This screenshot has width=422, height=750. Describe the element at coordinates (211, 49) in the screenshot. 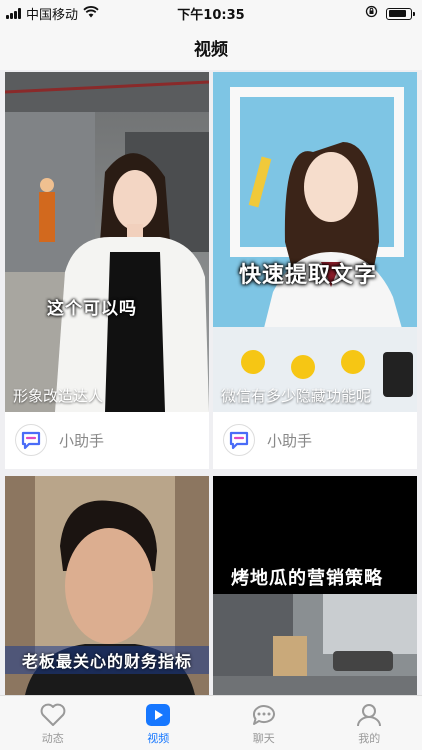

I see `page-title: 视频` at that location.